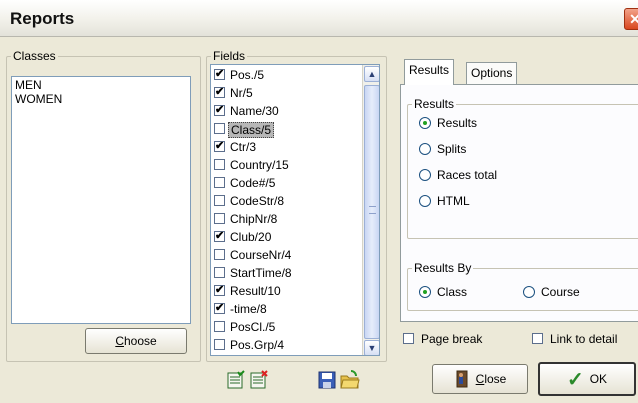 The width and height of the screenshot is (638, 403). I want to click on field-label: -time/8, so click(248, 309).